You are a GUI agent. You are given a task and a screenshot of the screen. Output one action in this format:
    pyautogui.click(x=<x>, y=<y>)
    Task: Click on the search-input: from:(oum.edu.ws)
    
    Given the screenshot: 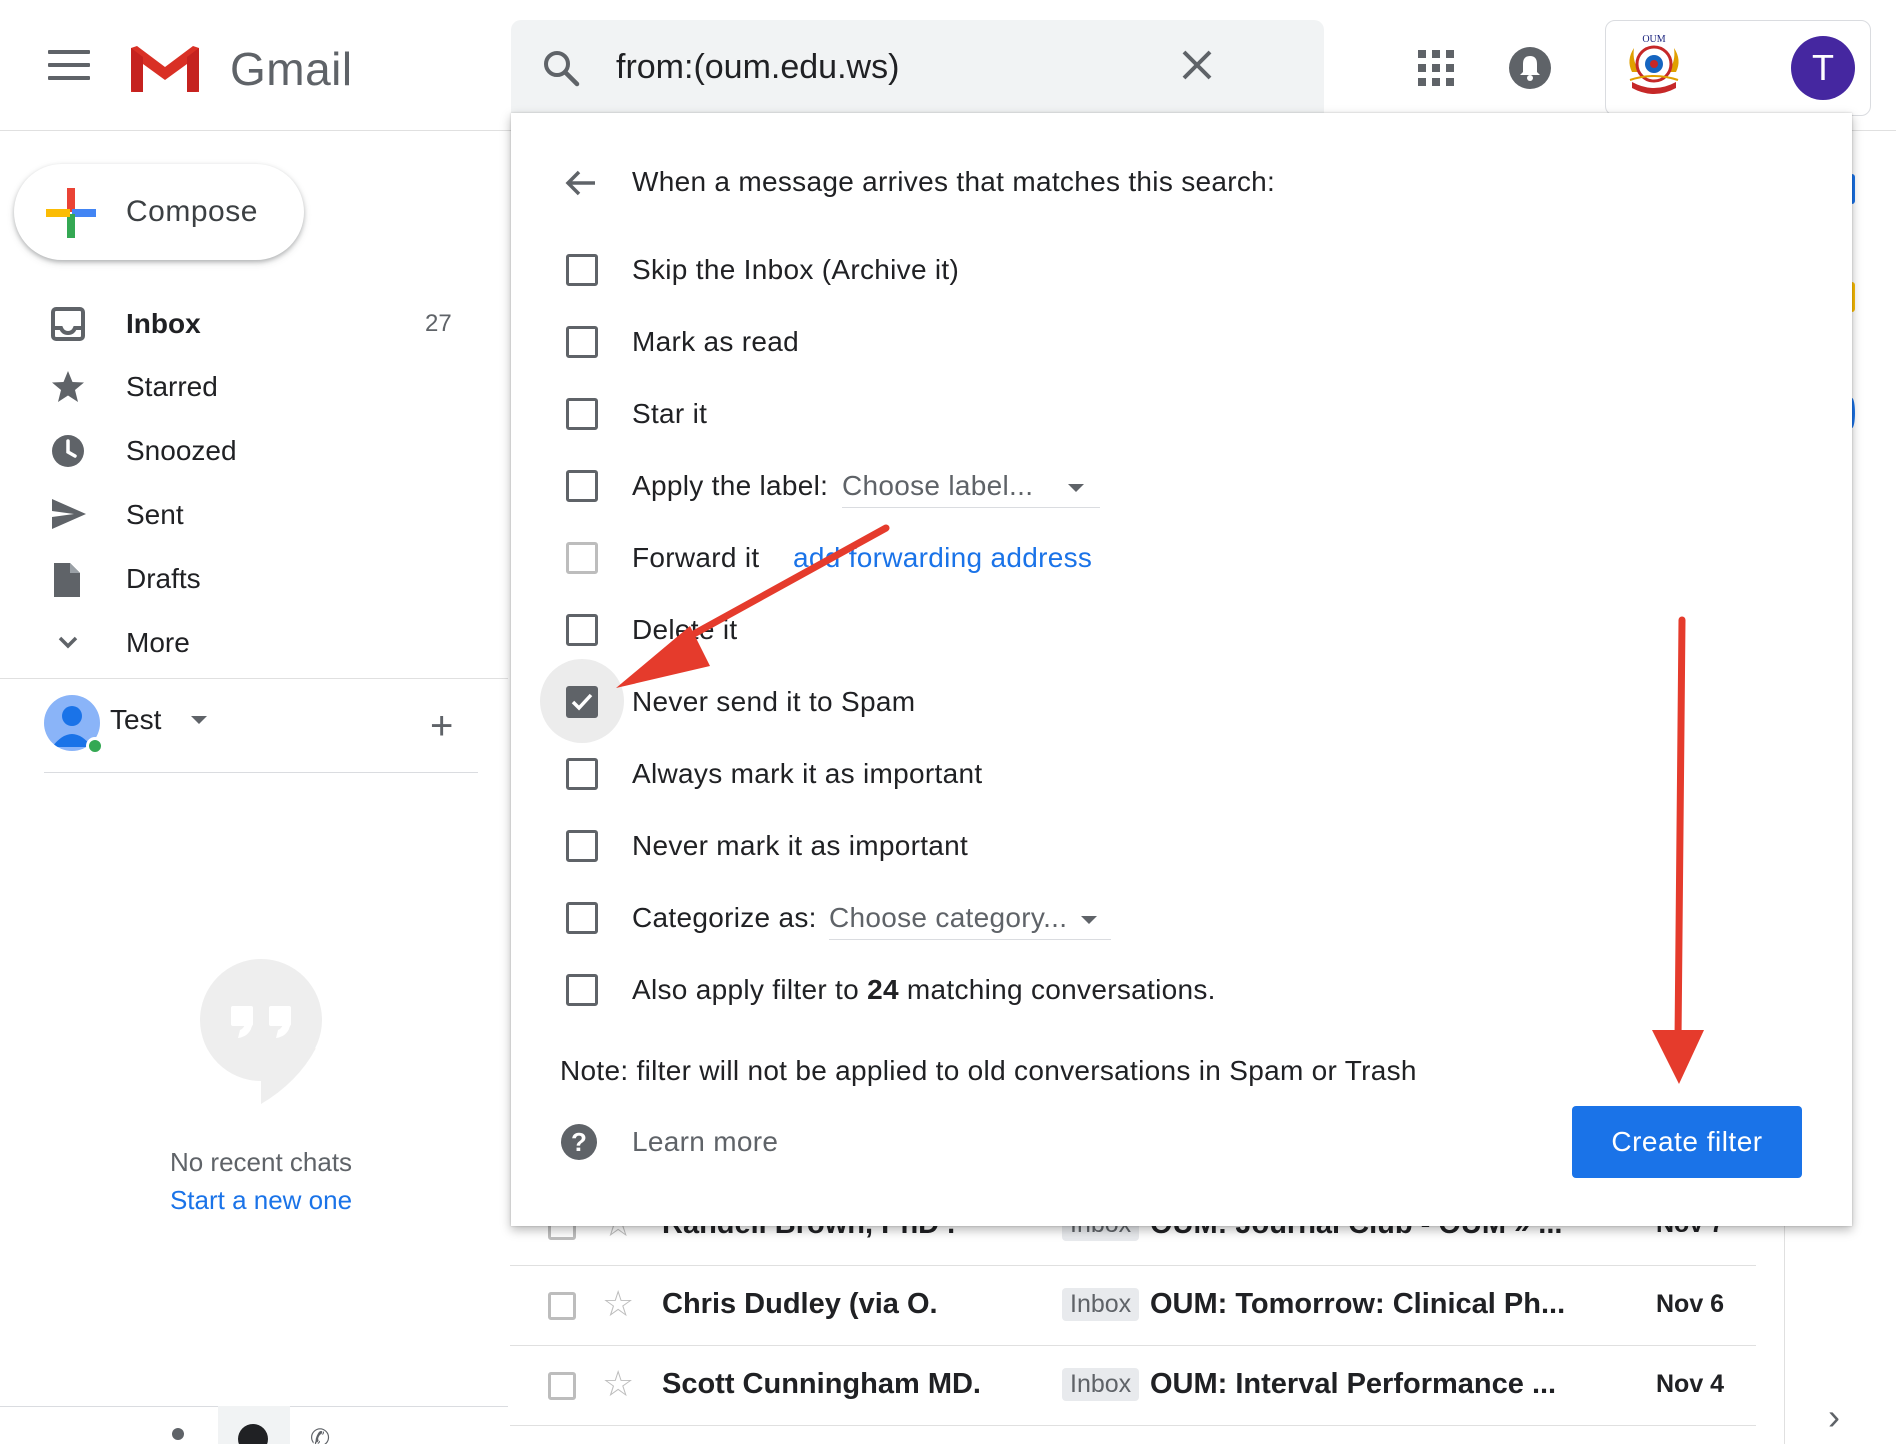 What is the action you would take?
    pyautogui.click(x=757, y=67)
    